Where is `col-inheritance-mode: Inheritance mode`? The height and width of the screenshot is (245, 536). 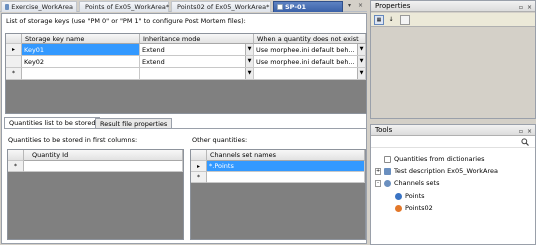 col-inheritance-mode: Inheritance mode is located at coordinates (197, 39).